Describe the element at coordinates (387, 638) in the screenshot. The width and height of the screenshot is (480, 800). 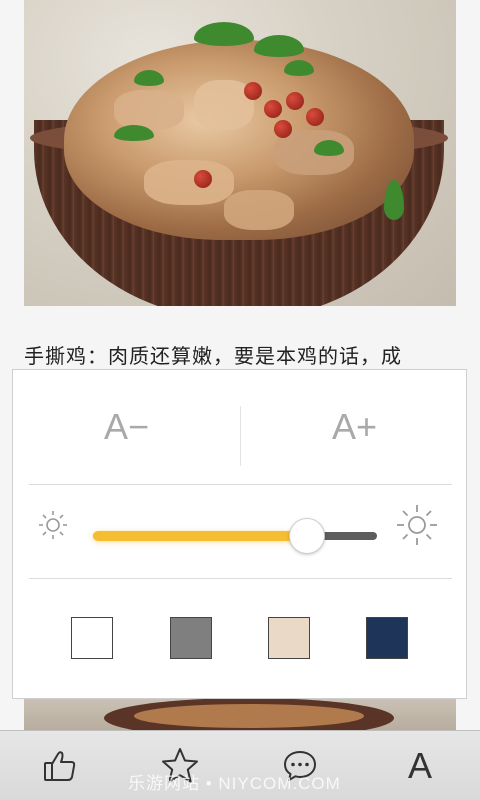
I see `theme-swatch-navy` at that location.